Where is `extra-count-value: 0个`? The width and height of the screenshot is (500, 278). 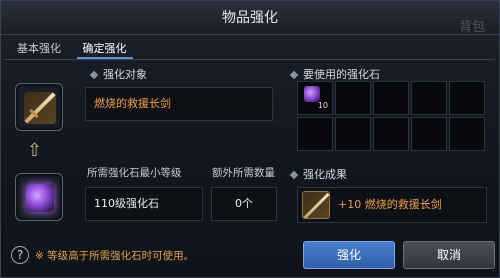 extra-count-value: 0个 is located at coordinates (244, 204).